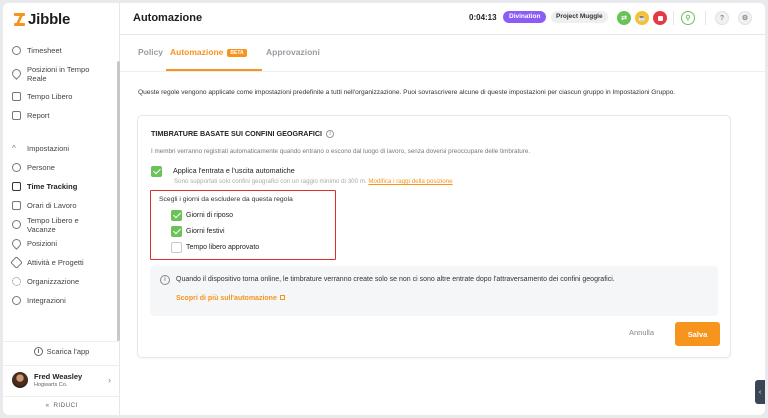 This screenshot has height=418, width=768. Describe the element at coordinates (42, 243) in the screenshot. I see `sidebar-item-label: Posizioni` at that location.